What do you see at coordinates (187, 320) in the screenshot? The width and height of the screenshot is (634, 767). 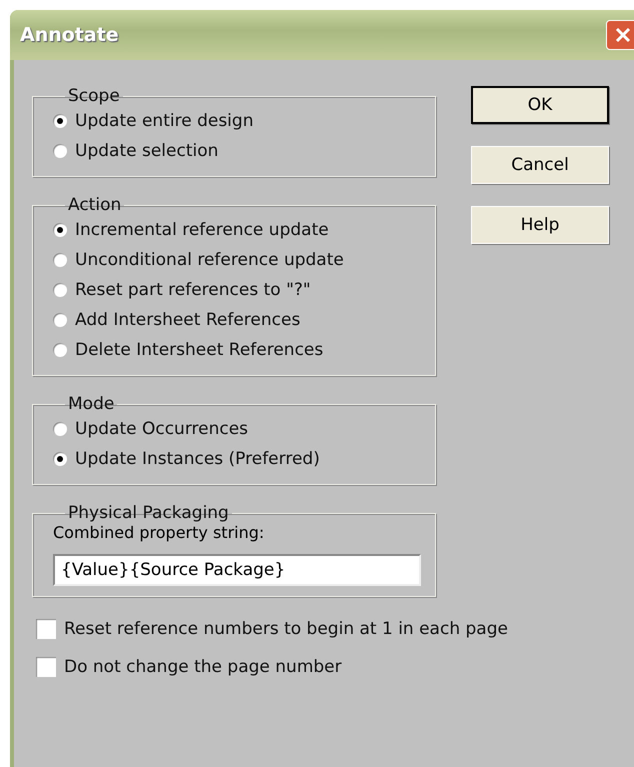 I see `radio-label: Add Intersheet References` at bounding box center [187, 320].